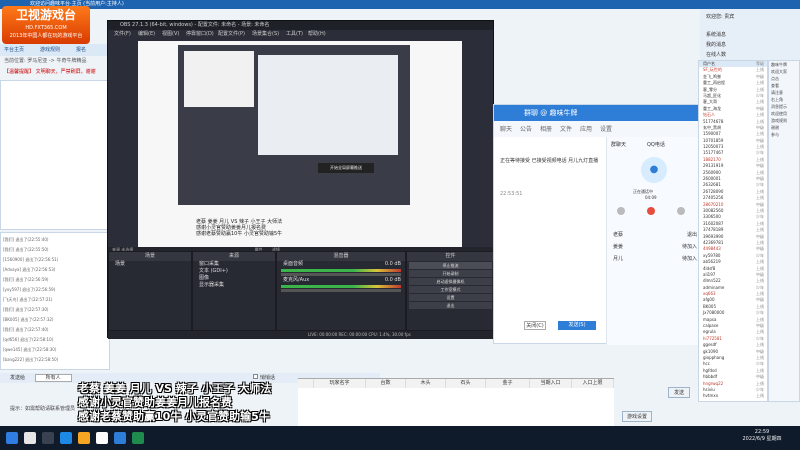 This screenshot has width=800, height=450. Describe the element at coordinates (122, 34) in the screenshot. I see `menu-file: 文件(F)` at that location.